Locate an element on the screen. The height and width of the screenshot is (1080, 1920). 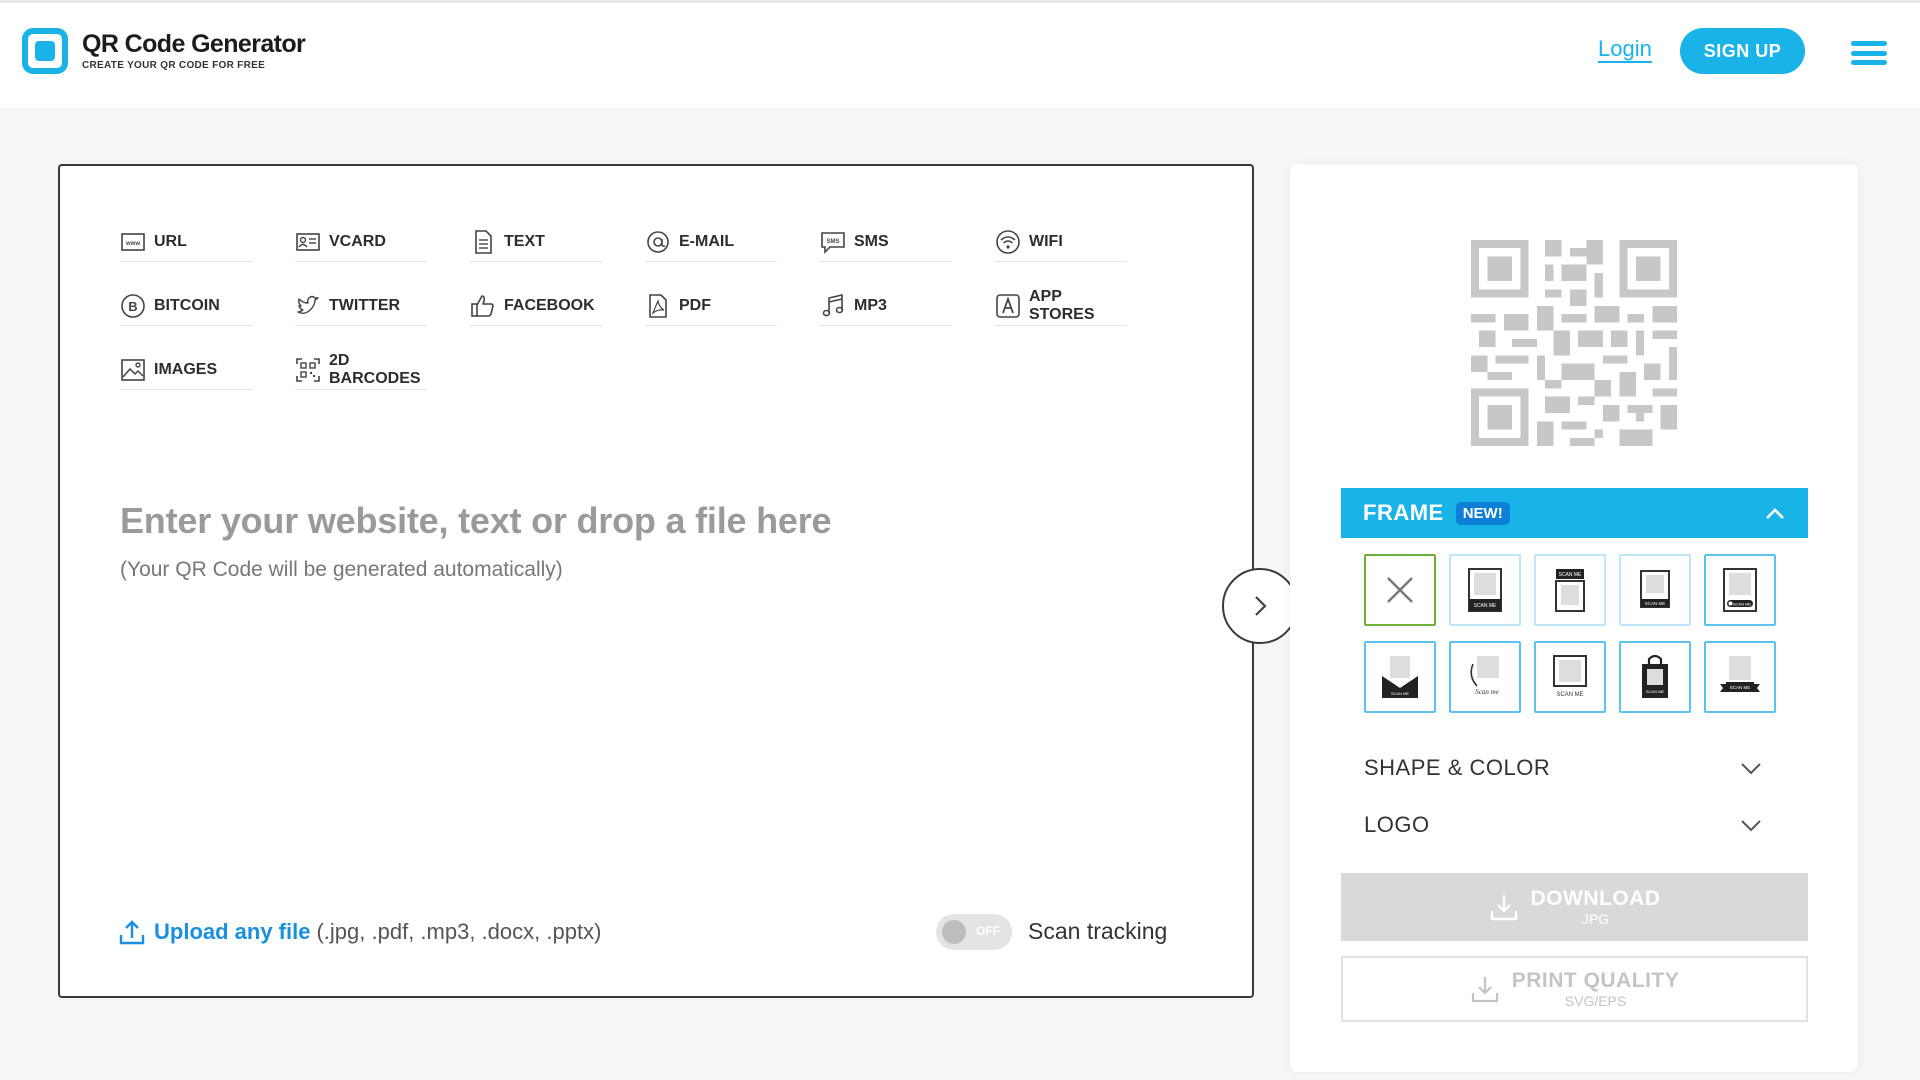
type-2d-barcodes: 2D BARCODES is located at coordinates (361, 370).